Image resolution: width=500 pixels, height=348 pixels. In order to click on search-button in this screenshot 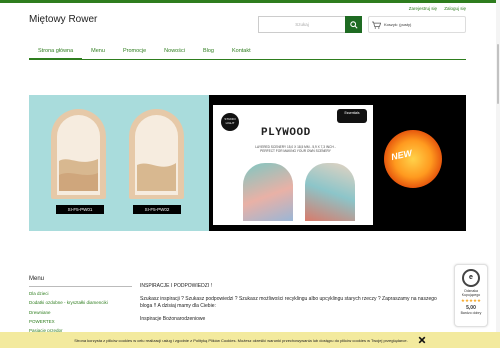, I will do `click(353, 24)`.